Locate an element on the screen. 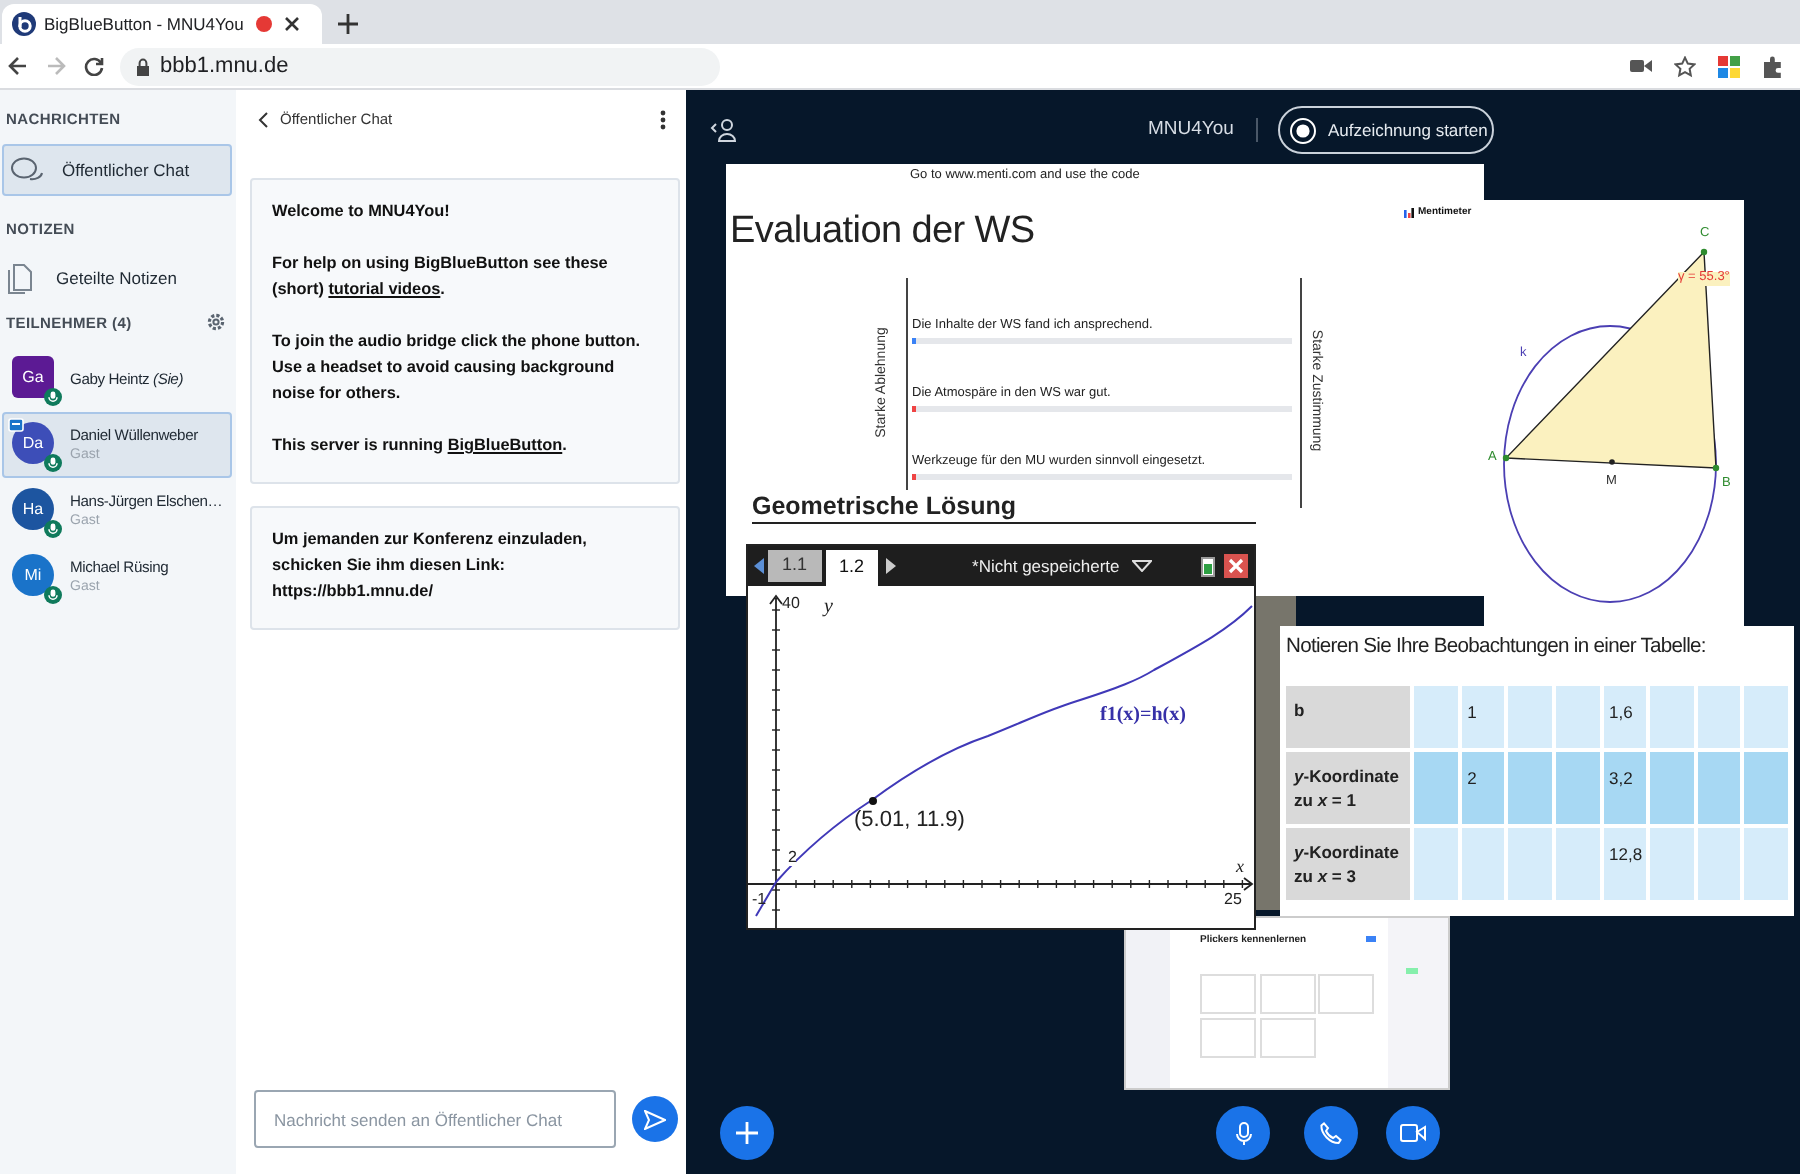  row-header: y-Koordinate zu x = 1 is located at coordinates (1348, 788).